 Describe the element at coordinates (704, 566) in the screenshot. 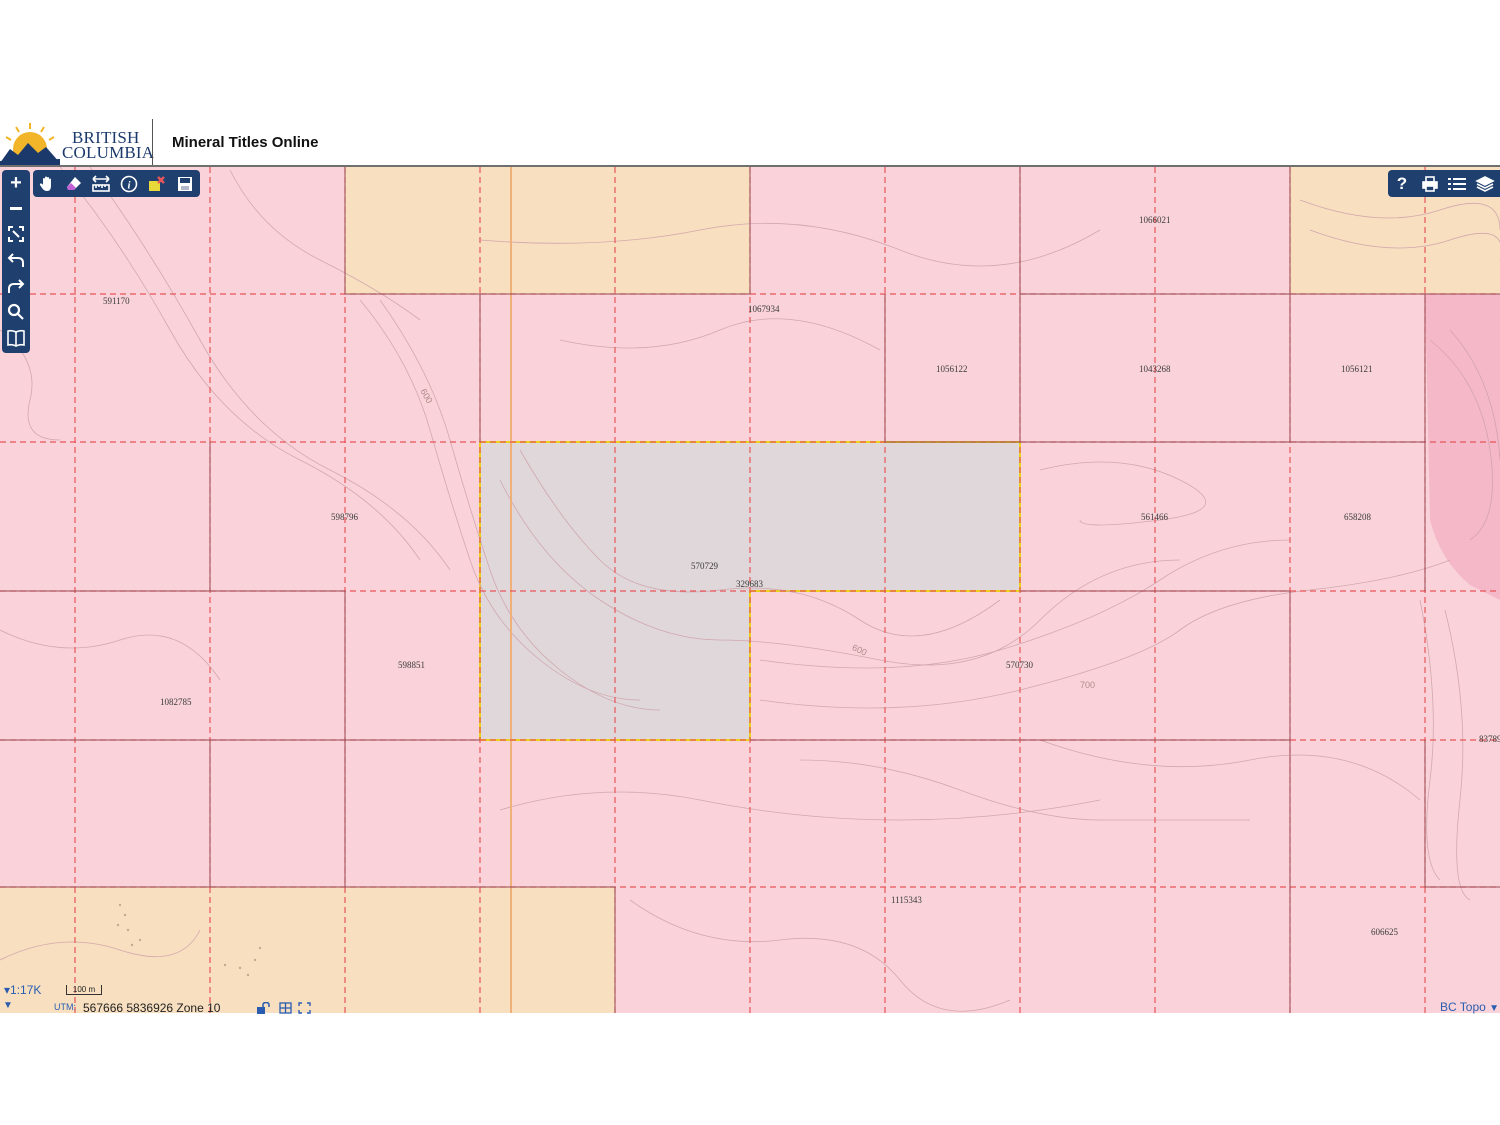

I see `claim-label: 570729` at that location.